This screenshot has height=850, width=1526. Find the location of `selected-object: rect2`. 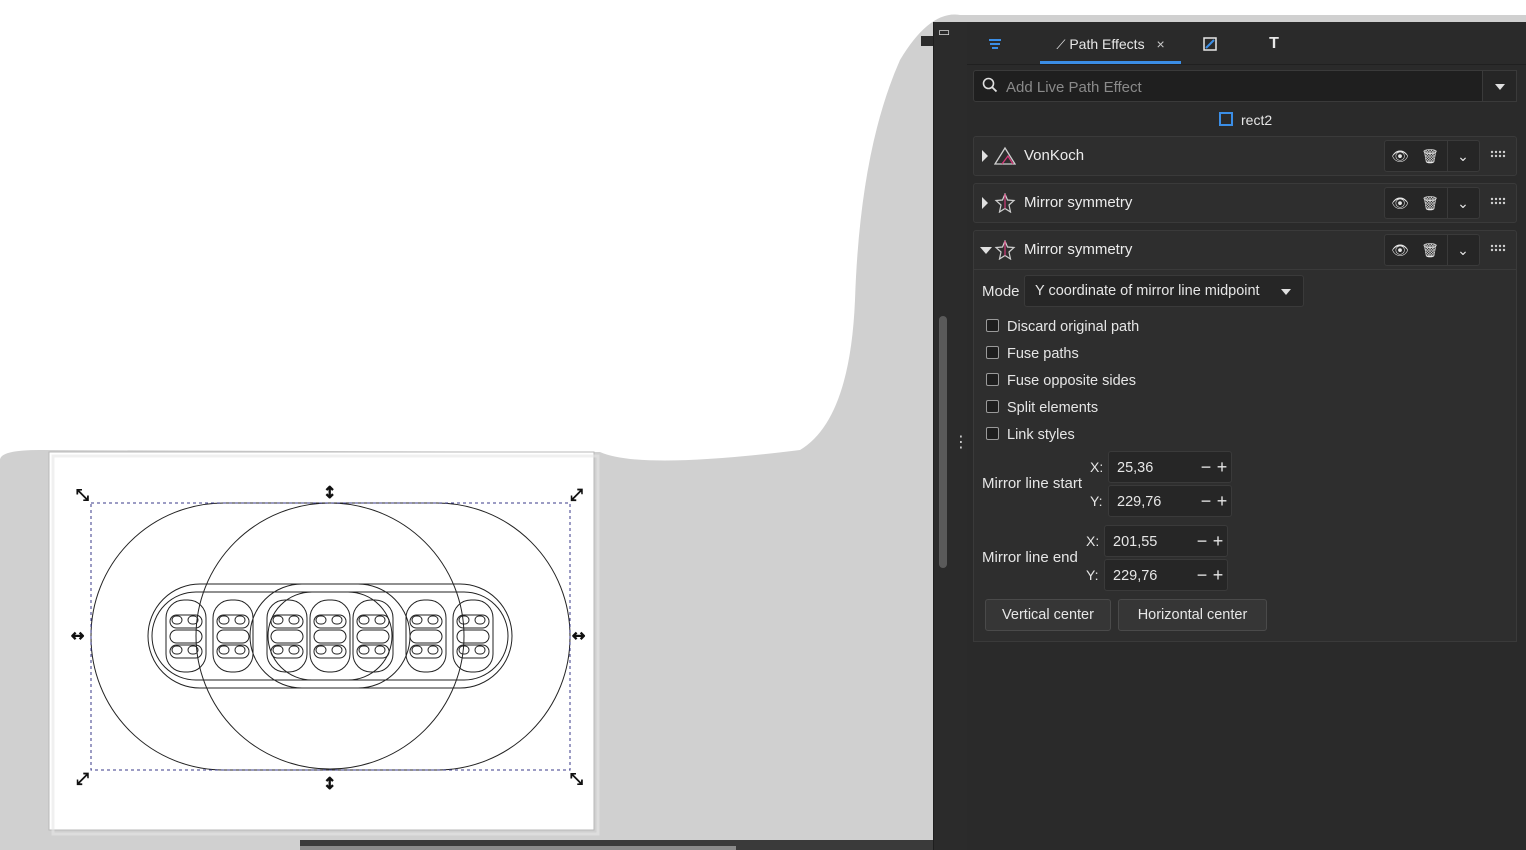

selected-object: rect2 is located at coordinates (1245, 120).